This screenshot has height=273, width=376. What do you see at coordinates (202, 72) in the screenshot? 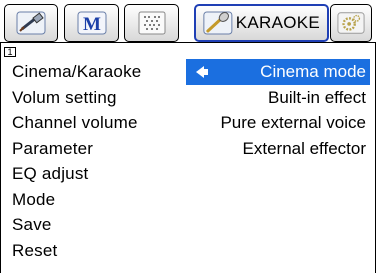
I see `left-arrow-icon` at bounding box center [202, 72].